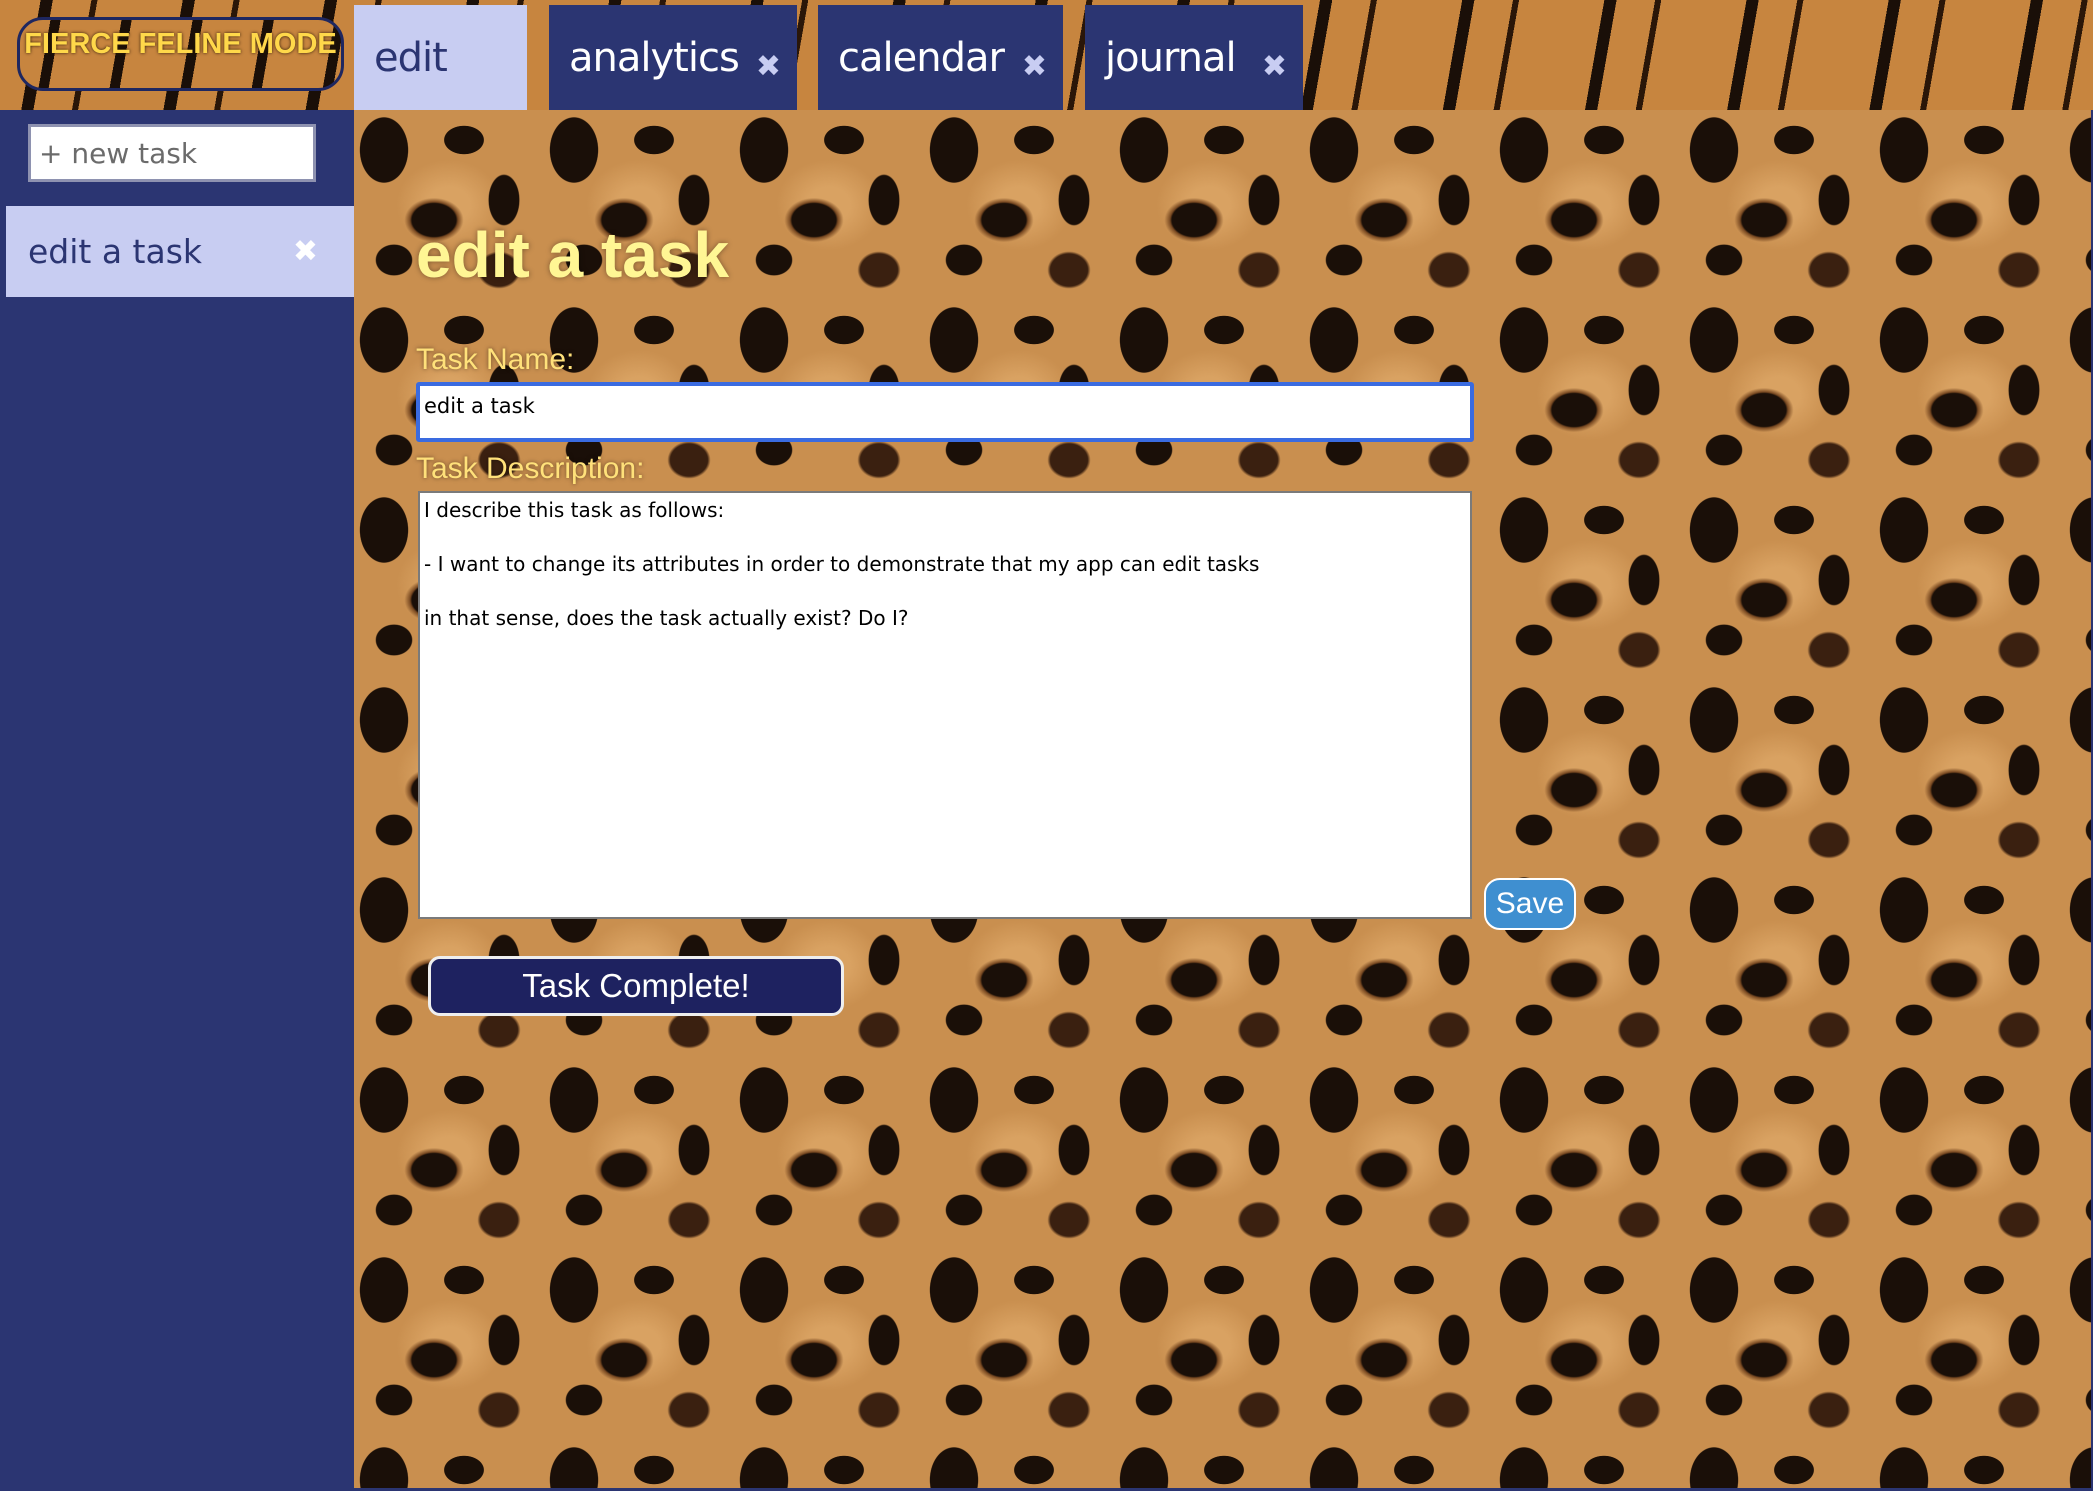 The image size is (2093, 1491). I want to click on tab-edit: edit, so click(440, 57).